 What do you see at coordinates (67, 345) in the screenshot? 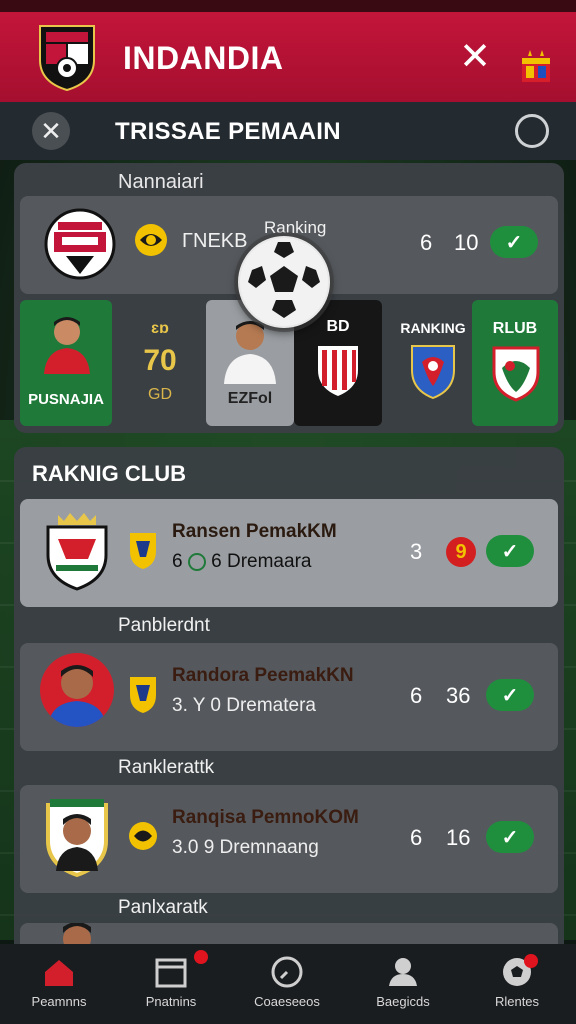
I see `player-avatar-icon` at bounding box center [67, 345].